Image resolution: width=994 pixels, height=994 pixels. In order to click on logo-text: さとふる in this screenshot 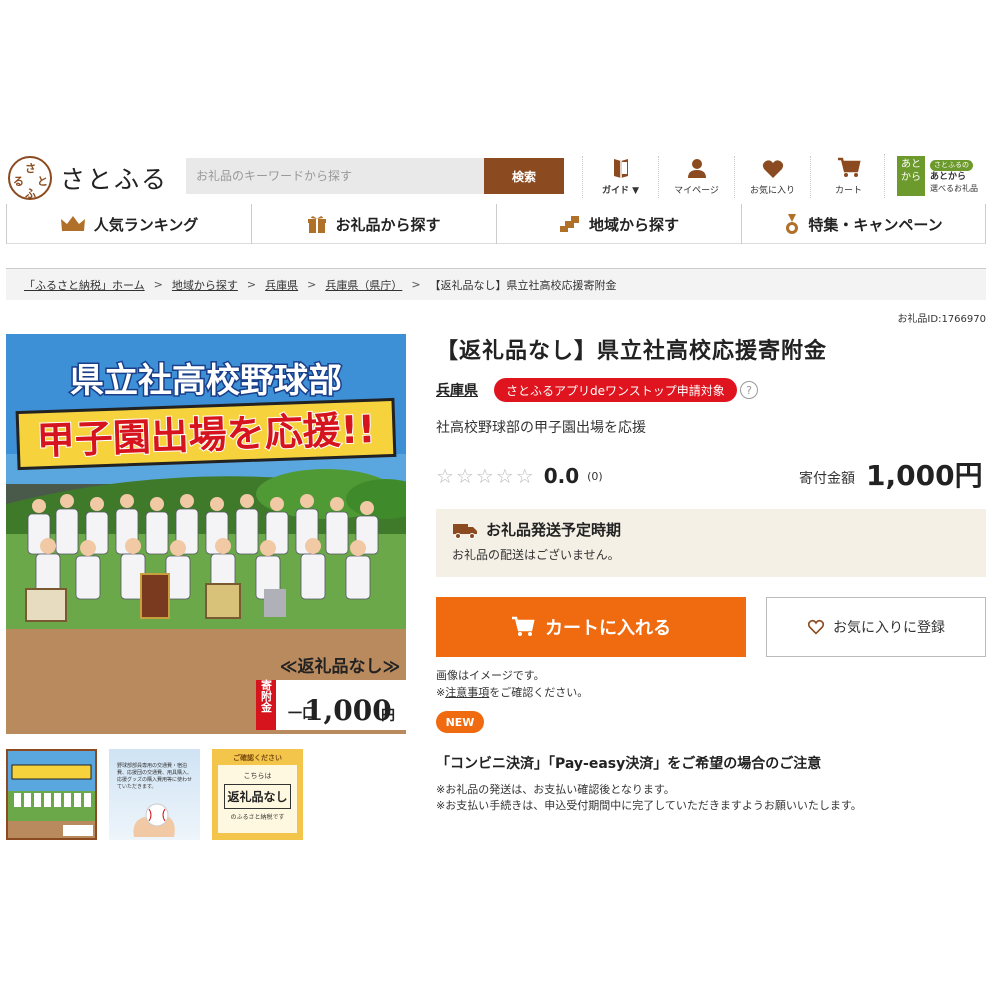, I will do `click(114, 179)`.